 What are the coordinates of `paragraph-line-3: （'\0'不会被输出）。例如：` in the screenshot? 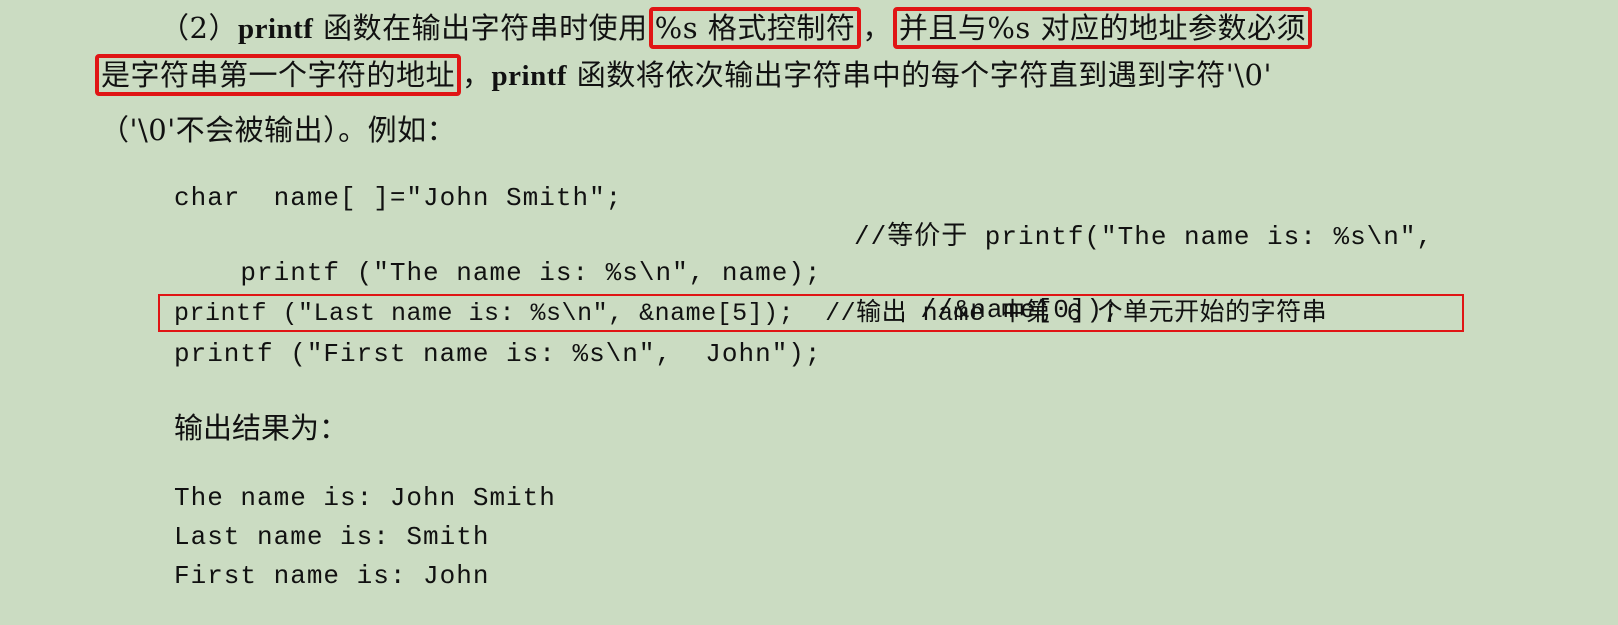 It's located at (278, 130).